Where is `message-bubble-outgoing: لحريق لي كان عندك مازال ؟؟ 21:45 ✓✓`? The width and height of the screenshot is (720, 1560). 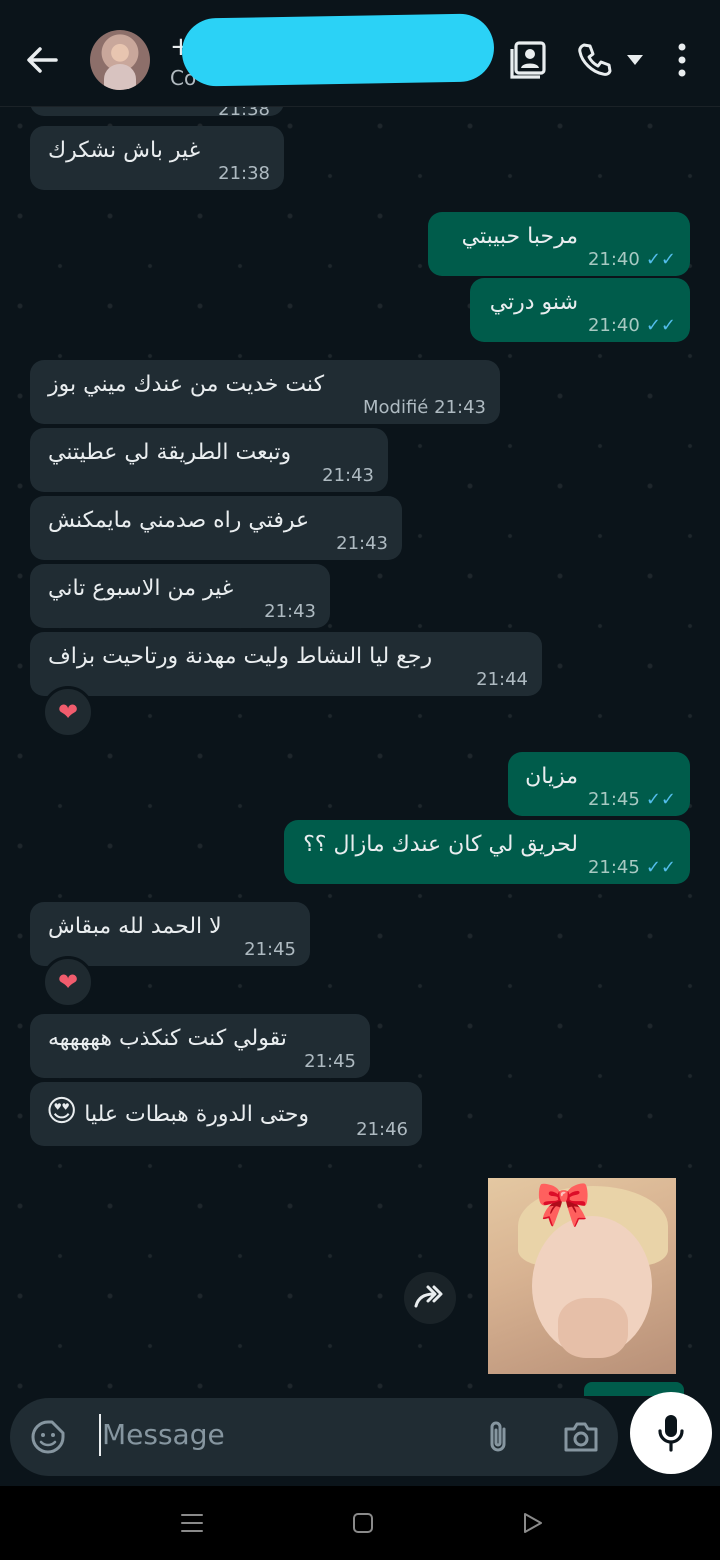
message-bubble-outgoing: لحريق لي كان عندك مازال ؟؟ 21:45 ✓✓ is located at coordinates (487, 852).